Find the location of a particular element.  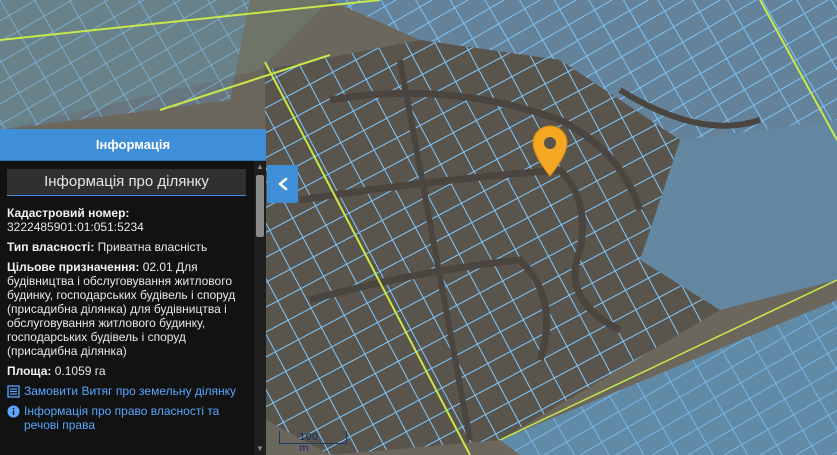

collapse-panel-button is located at coordinates (282, 184).